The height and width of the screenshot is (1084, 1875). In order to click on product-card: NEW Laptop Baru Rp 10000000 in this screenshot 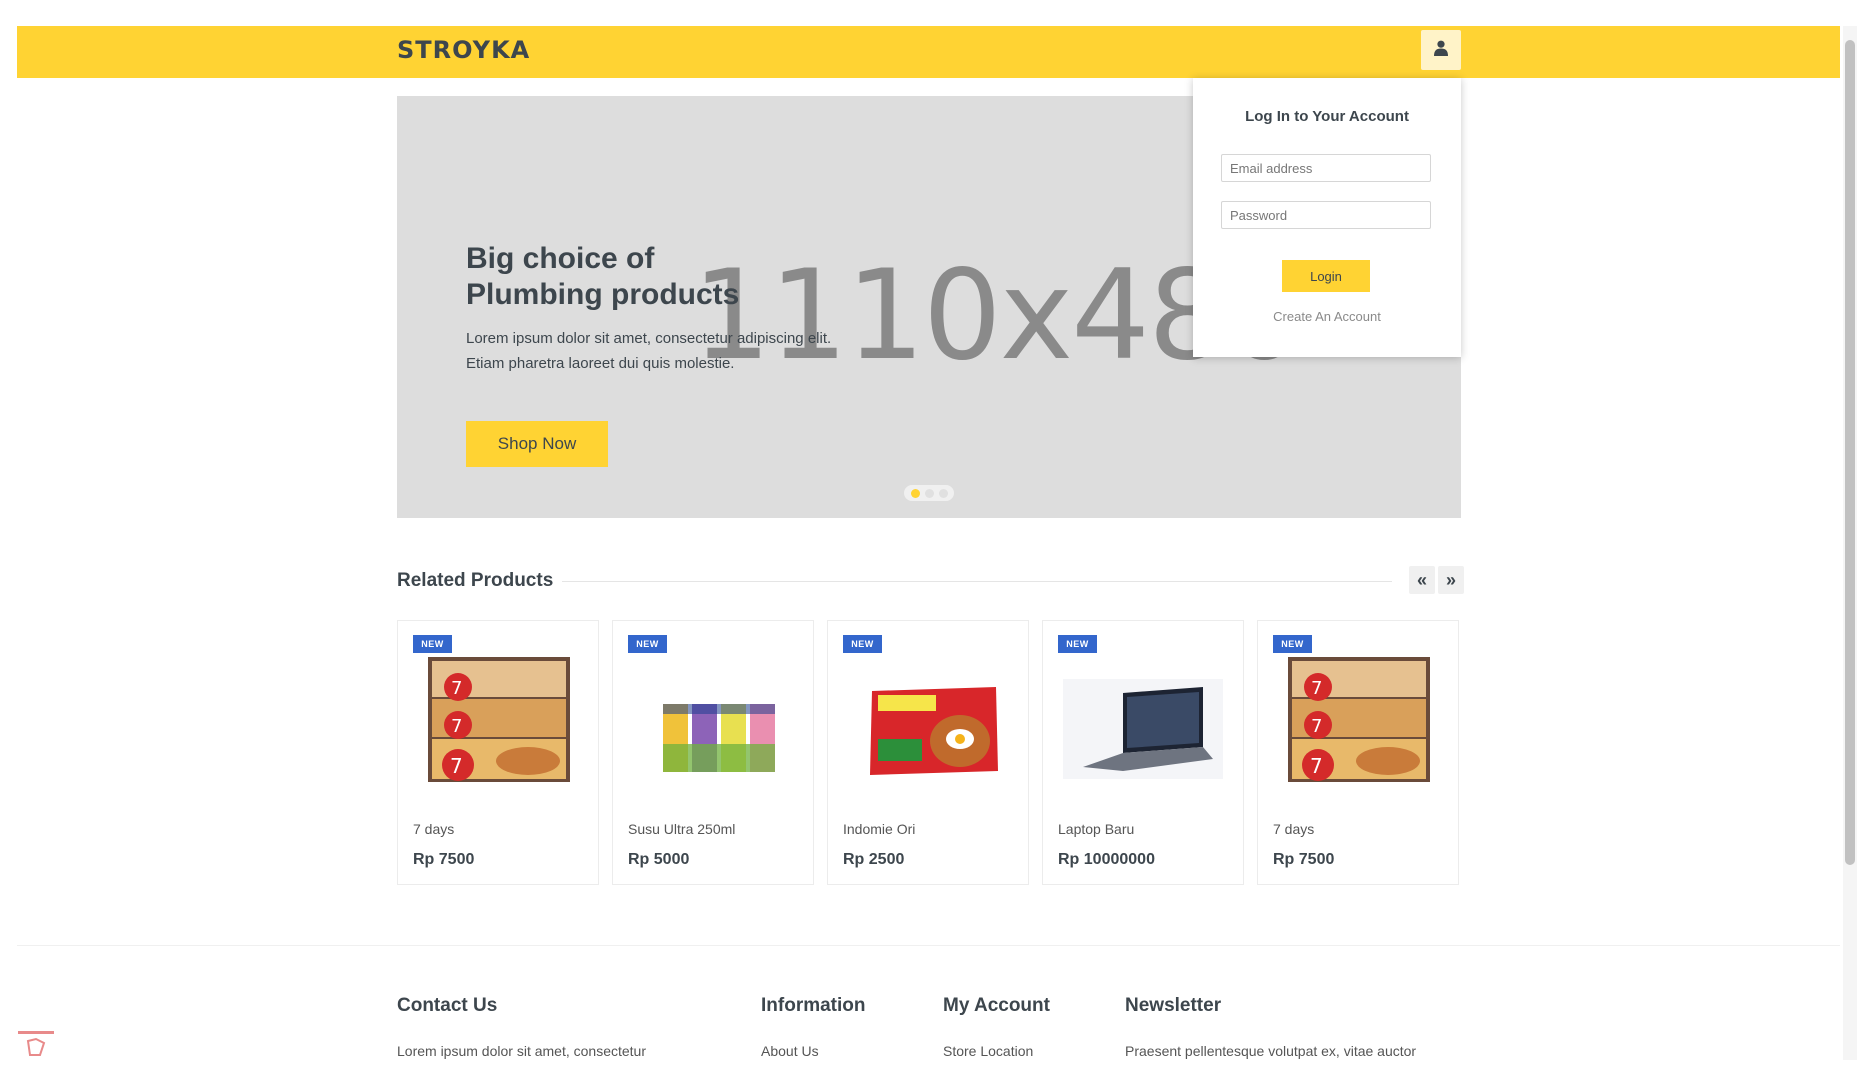, I will do `click(1143, 752)`.